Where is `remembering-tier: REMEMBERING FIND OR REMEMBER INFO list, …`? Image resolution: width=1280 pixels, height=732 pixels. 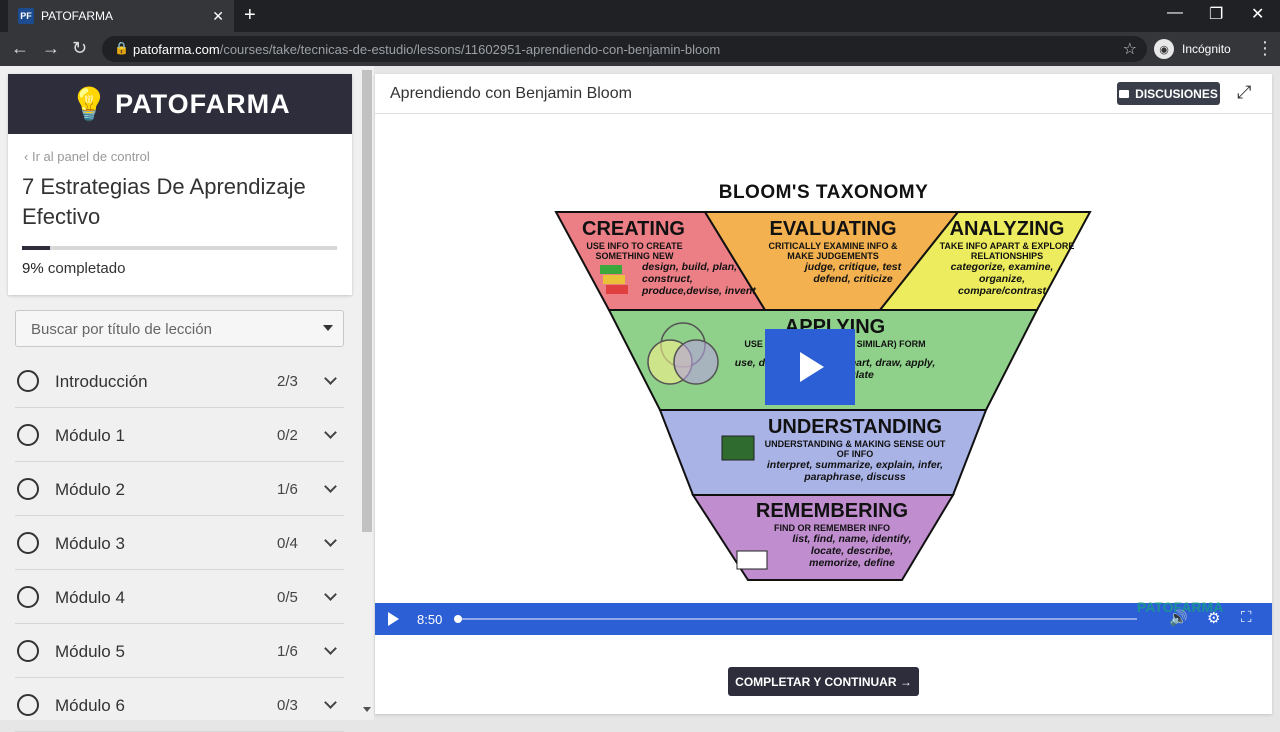
remembering-tier: REMEMBERING FIND OR REMEMBER INFO list, … is located at coordinates (833, 534).